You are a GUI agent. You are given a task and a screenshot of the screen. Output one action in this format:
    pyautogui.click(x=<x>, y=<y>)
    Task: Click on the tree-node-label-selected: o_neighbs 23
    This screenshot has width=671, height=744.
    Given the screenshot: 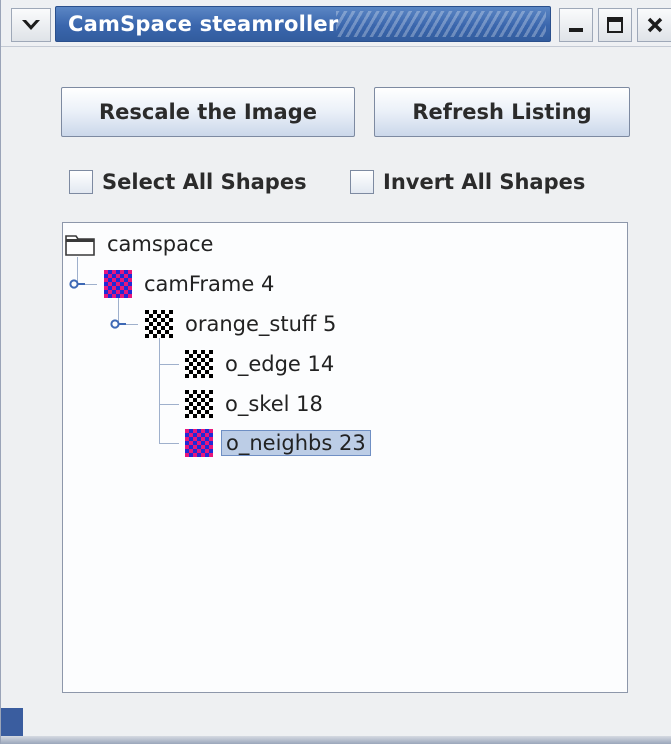 What is the action you would take?
    pyautogui.click(x=296, y=443)
    